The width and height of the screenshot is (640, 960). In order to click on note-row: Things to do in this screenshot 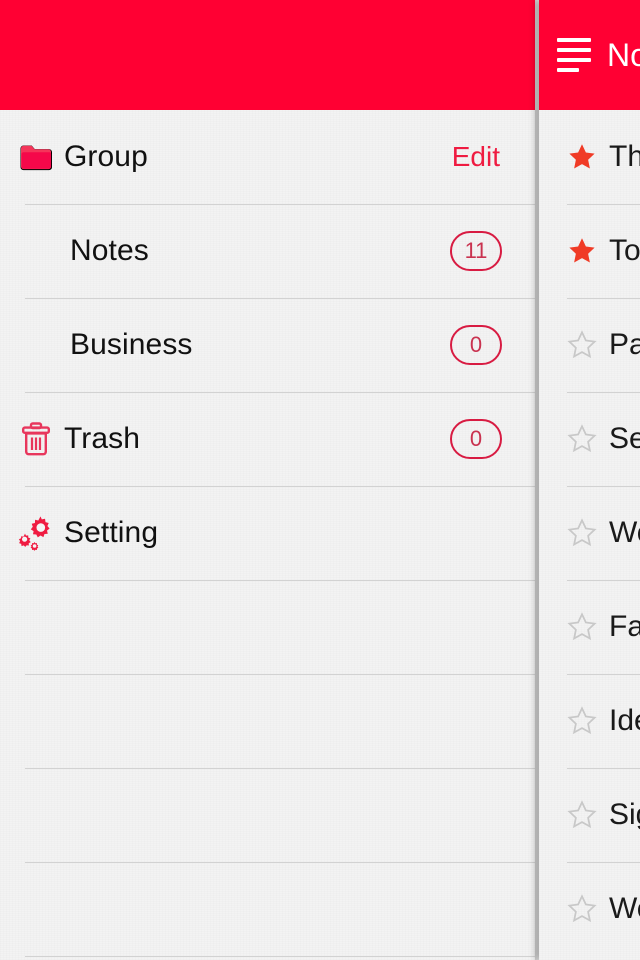, I will do `click(589, 157)`.